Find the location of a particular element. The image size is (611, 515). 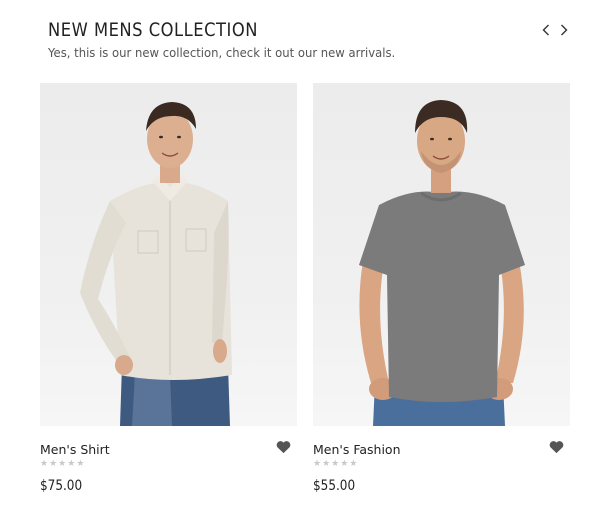

product-price: $55.00 is located at coordinates (334, 486).